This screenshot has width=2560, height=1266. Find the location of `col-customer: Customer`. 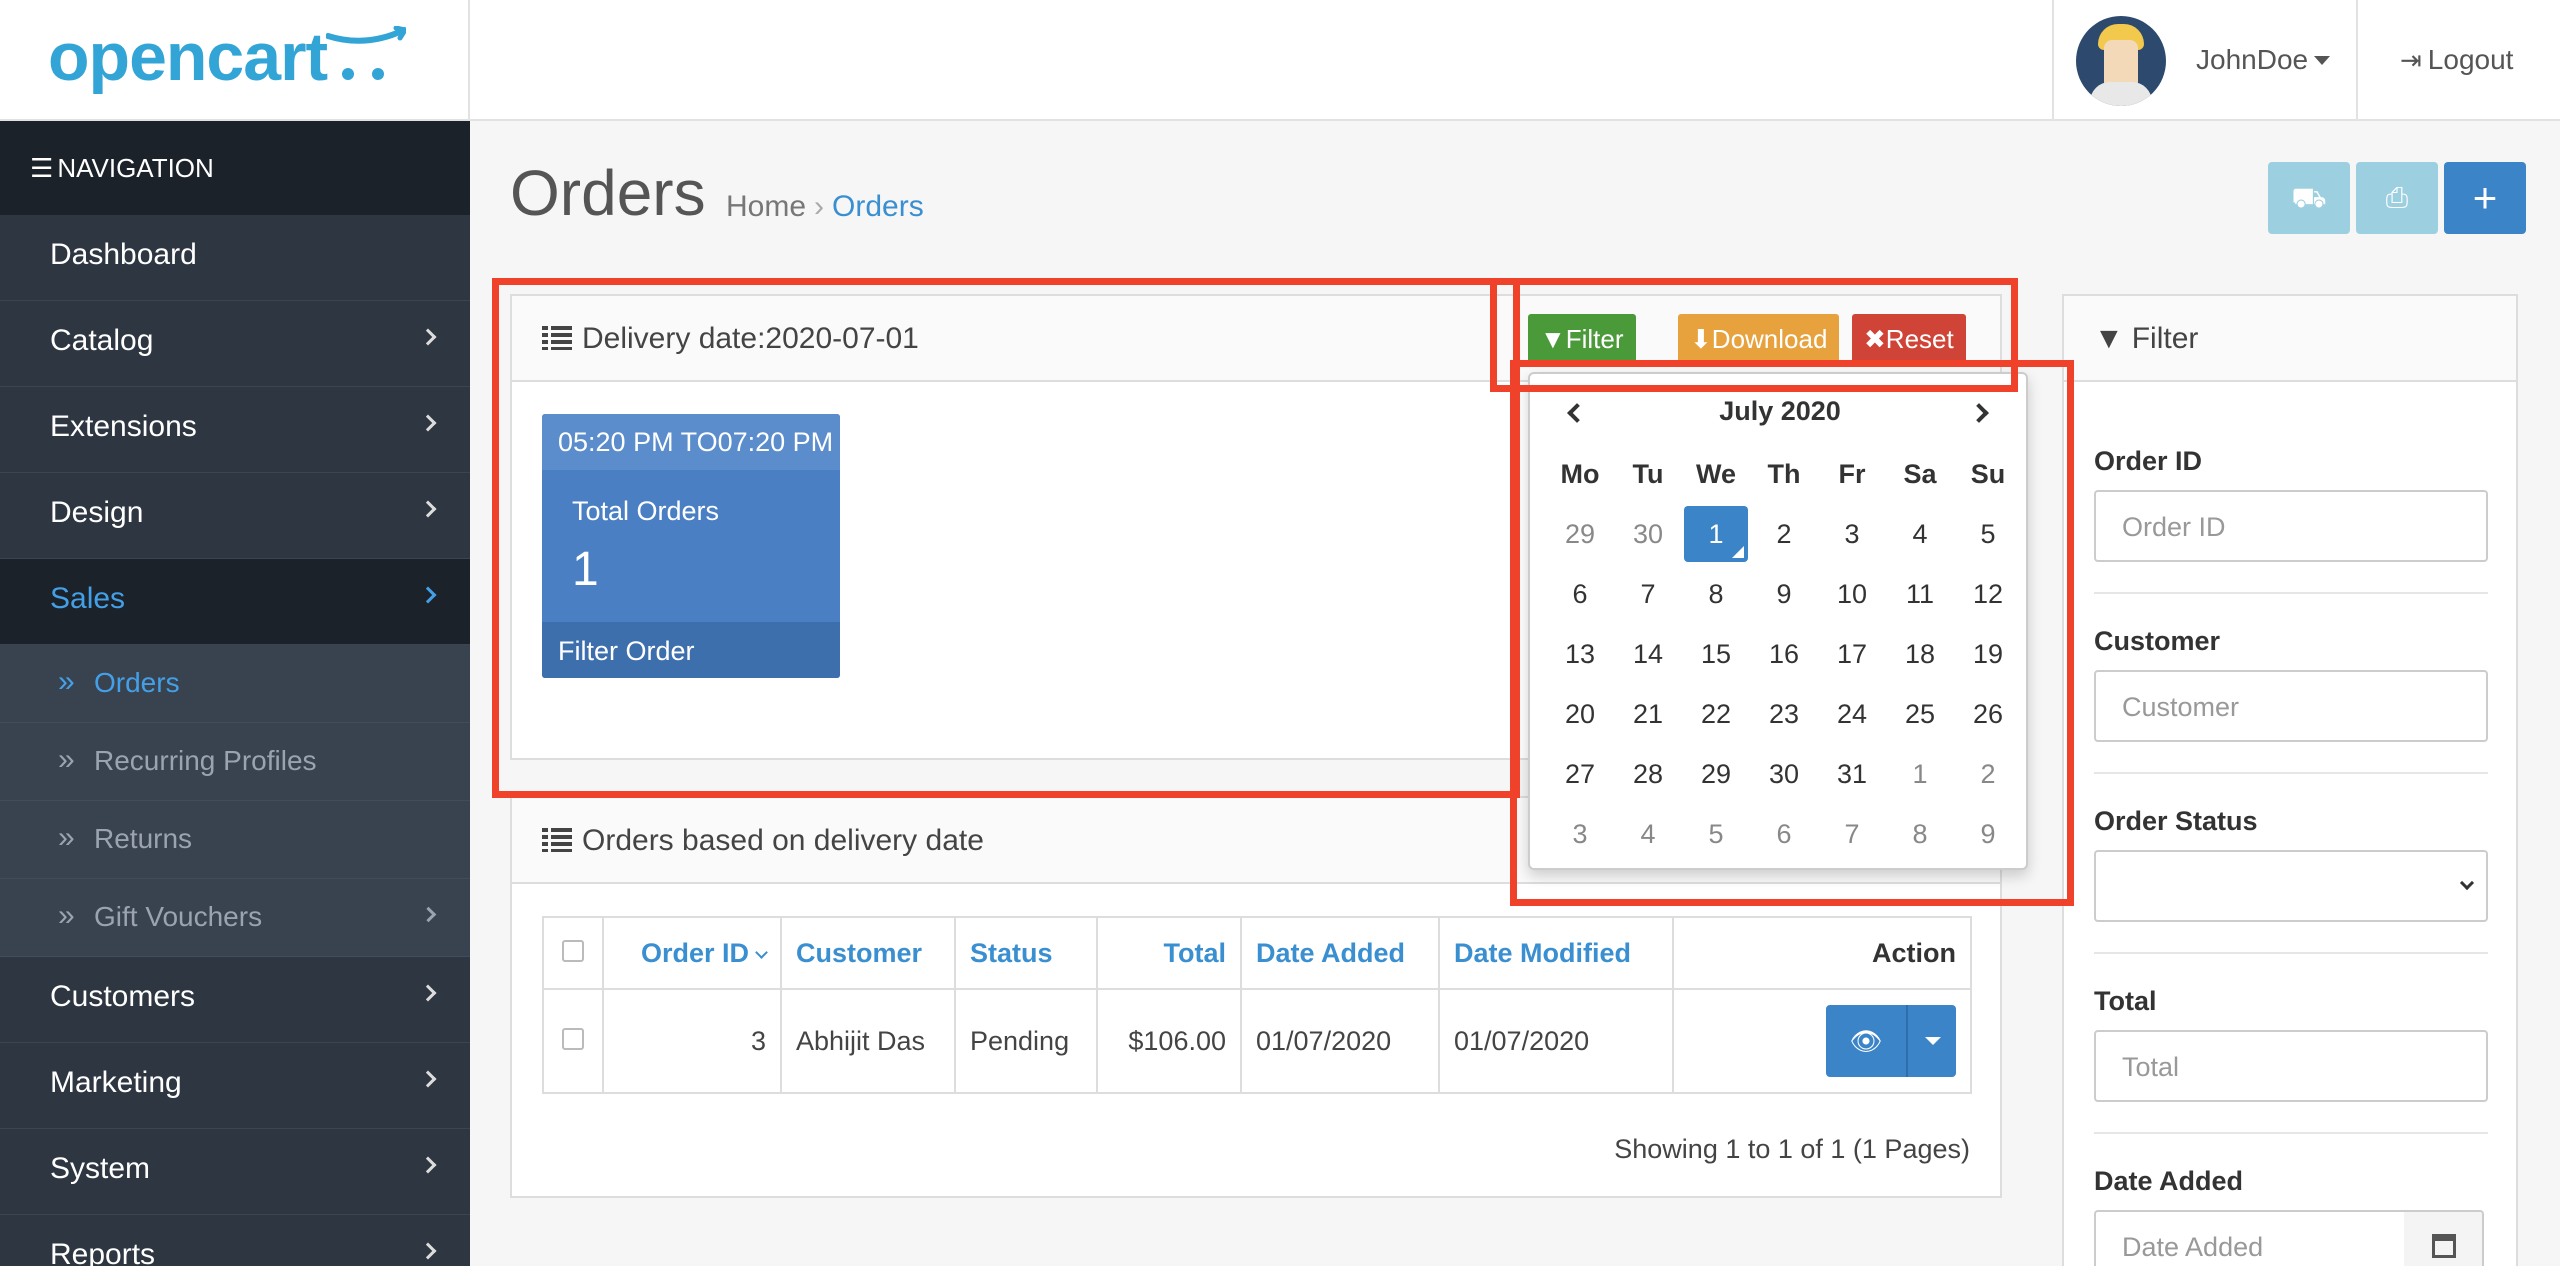

col-customer: Customer is located at coordinates (868, 953).